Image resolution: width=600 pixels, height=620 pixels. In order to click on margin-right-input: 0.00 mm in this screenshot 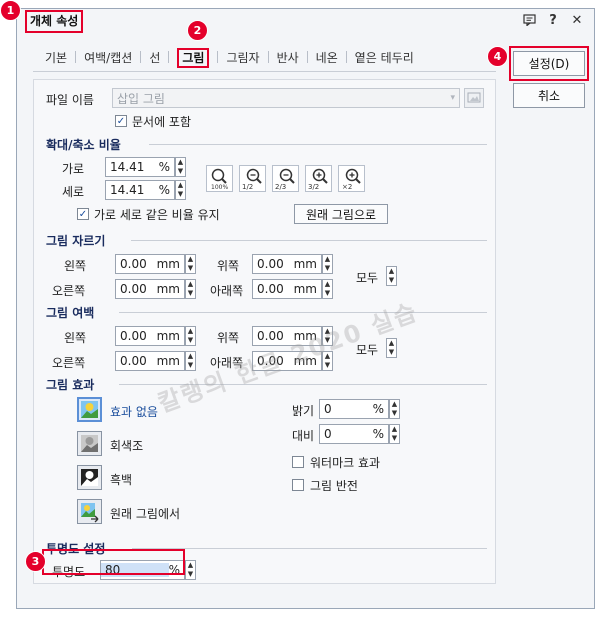, I will do `click(150, 361)`.